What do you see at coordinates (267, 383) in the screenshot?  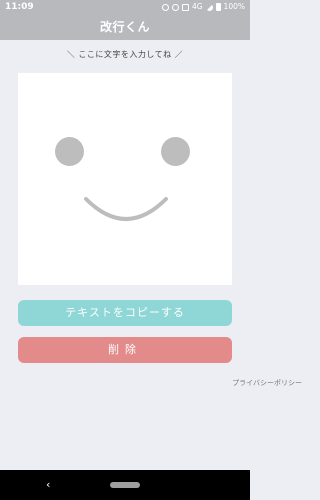 I see `privacy-policy-link: プライバシーポリシー` at bounding box center [267, 383].